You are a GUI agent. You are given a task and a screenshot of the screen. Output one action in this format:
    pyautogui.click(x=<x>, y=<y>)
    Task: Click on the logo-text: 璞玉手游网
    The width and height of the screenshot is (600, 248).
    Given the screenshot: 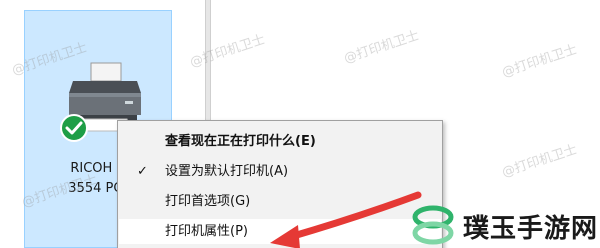 What is the action you would take?
    pyautogui.click(x=531, y=229)
    